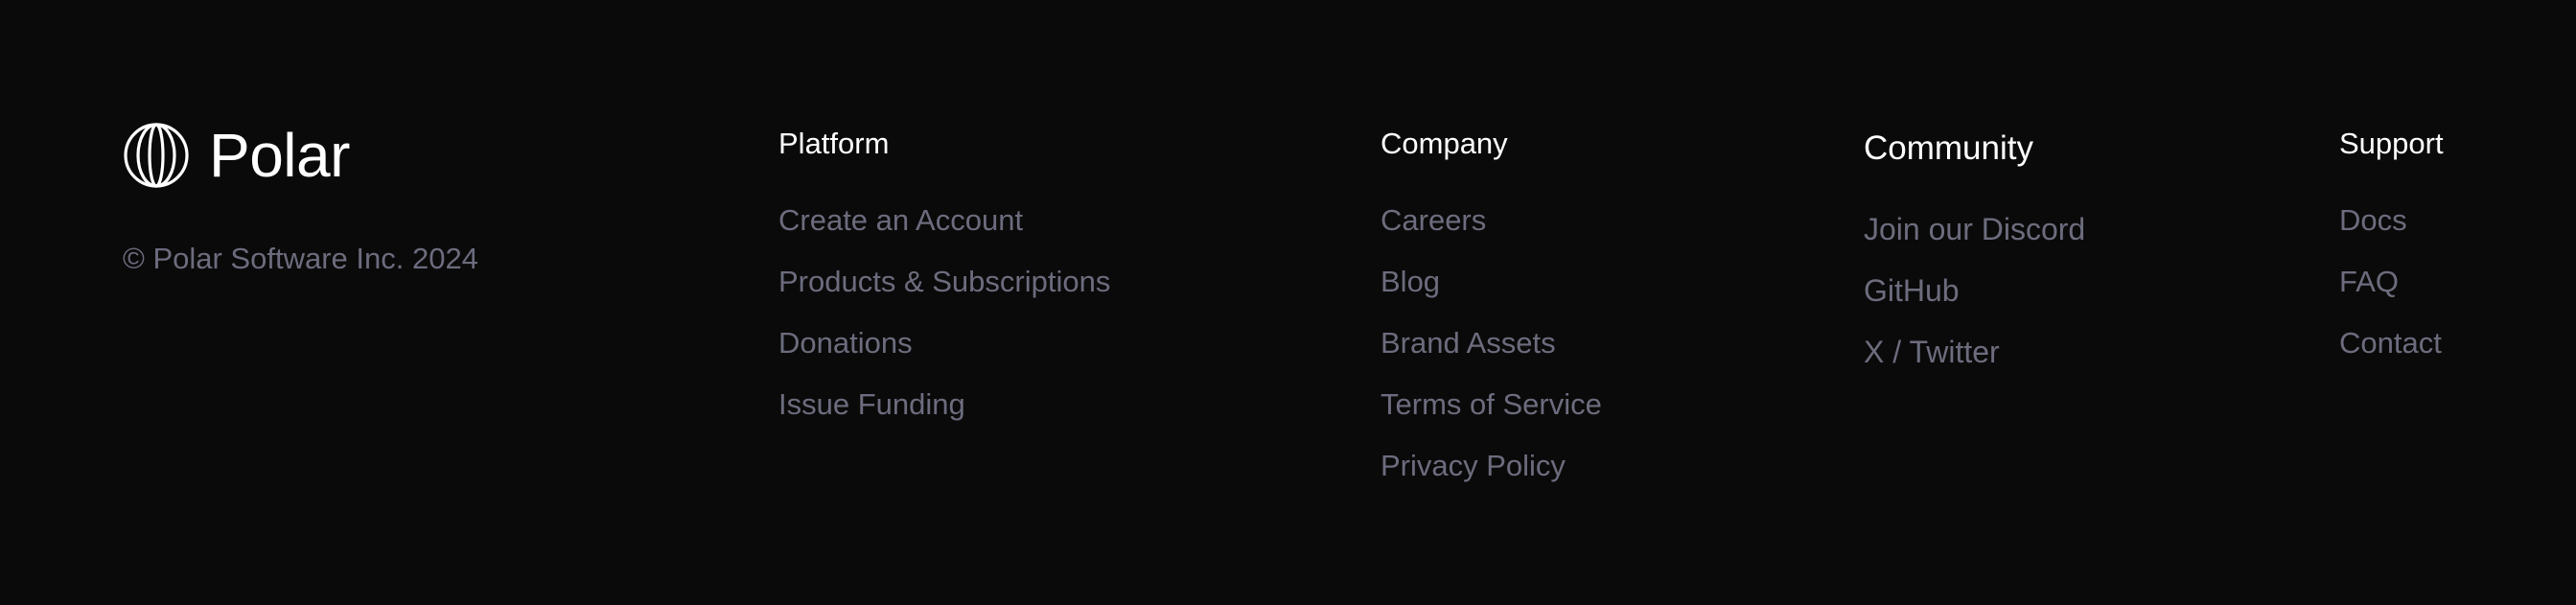 The height and width of the screenshot is (605, 2576). What do you see at coordinates (944, 282) in the screenshot?
I see `link-products-subscriptions: Products & Subscriptions` at bounding box center [944, 282].